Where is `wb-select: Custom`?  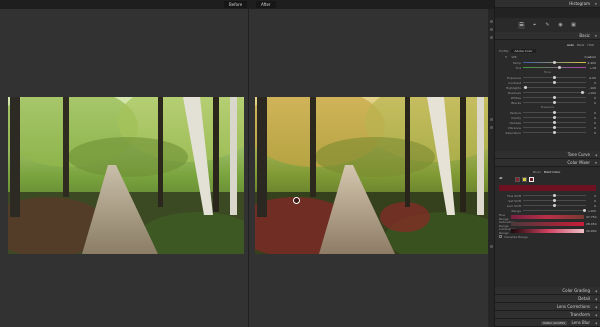
wb-select: Custom is located at coordinates (591, 57).